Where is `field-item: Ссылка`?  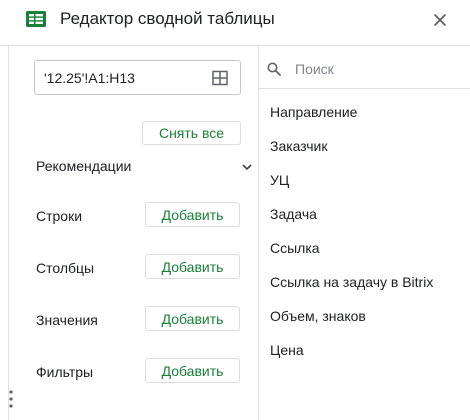 field-item: Ссылка is located at coordinates (295, 248).